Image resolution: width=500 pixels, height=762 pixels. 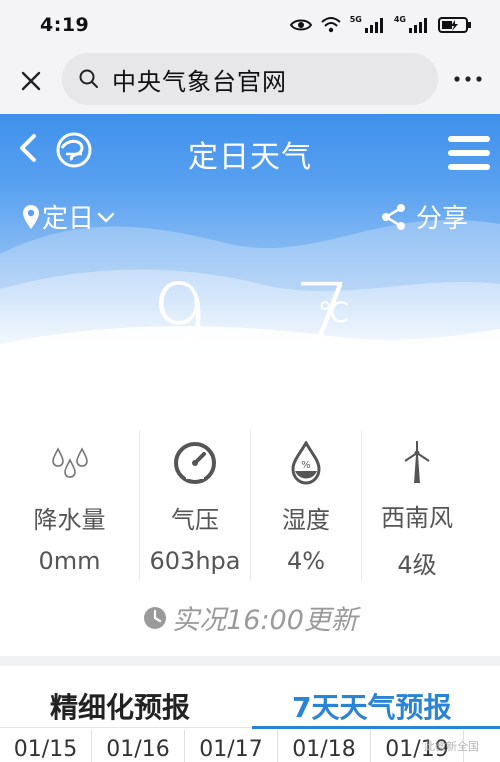 What do you see at coordinates (417, 518) in the screenshot?
I see `stat-label: 西南风` at bounding box center [417, 518].